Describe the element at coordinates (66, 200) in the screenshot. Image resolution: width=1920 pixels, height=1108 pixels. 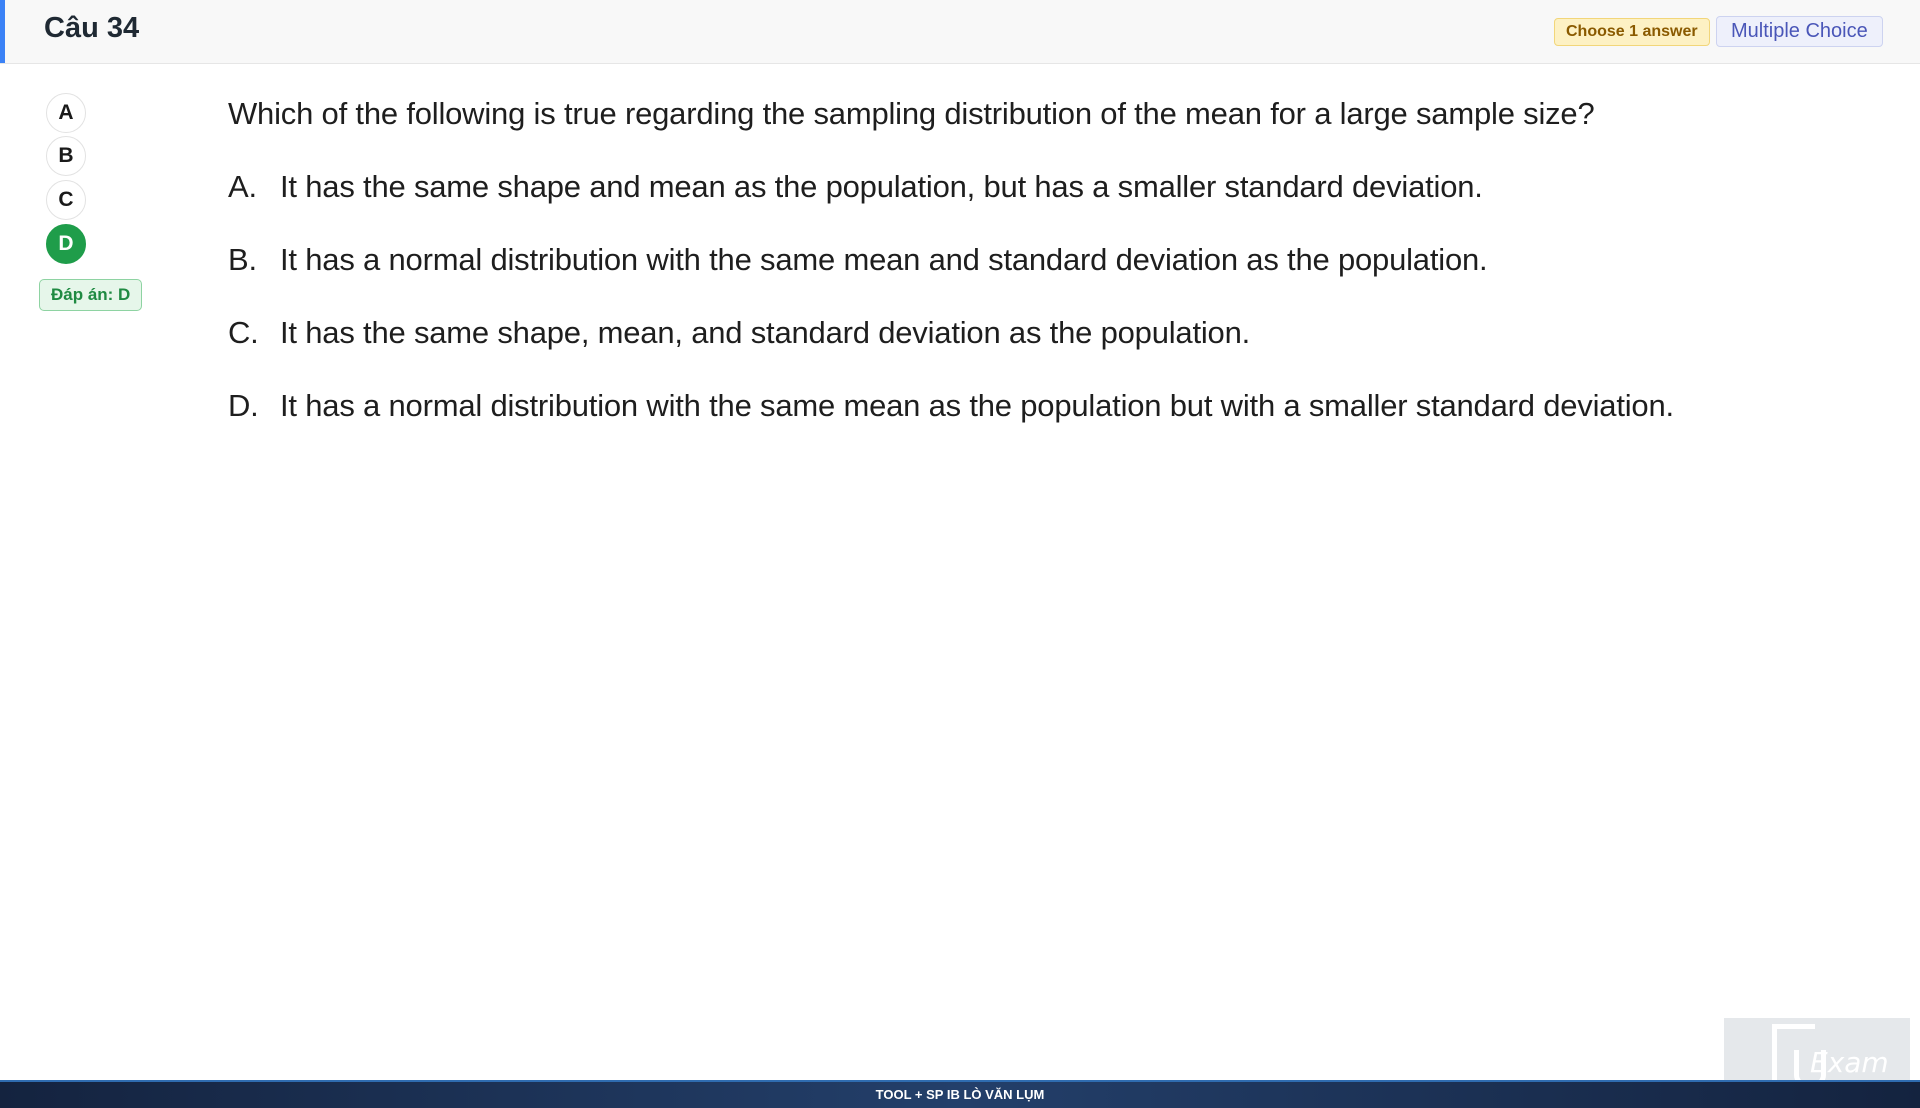
I see `answer-option-c-button: C` at that location.